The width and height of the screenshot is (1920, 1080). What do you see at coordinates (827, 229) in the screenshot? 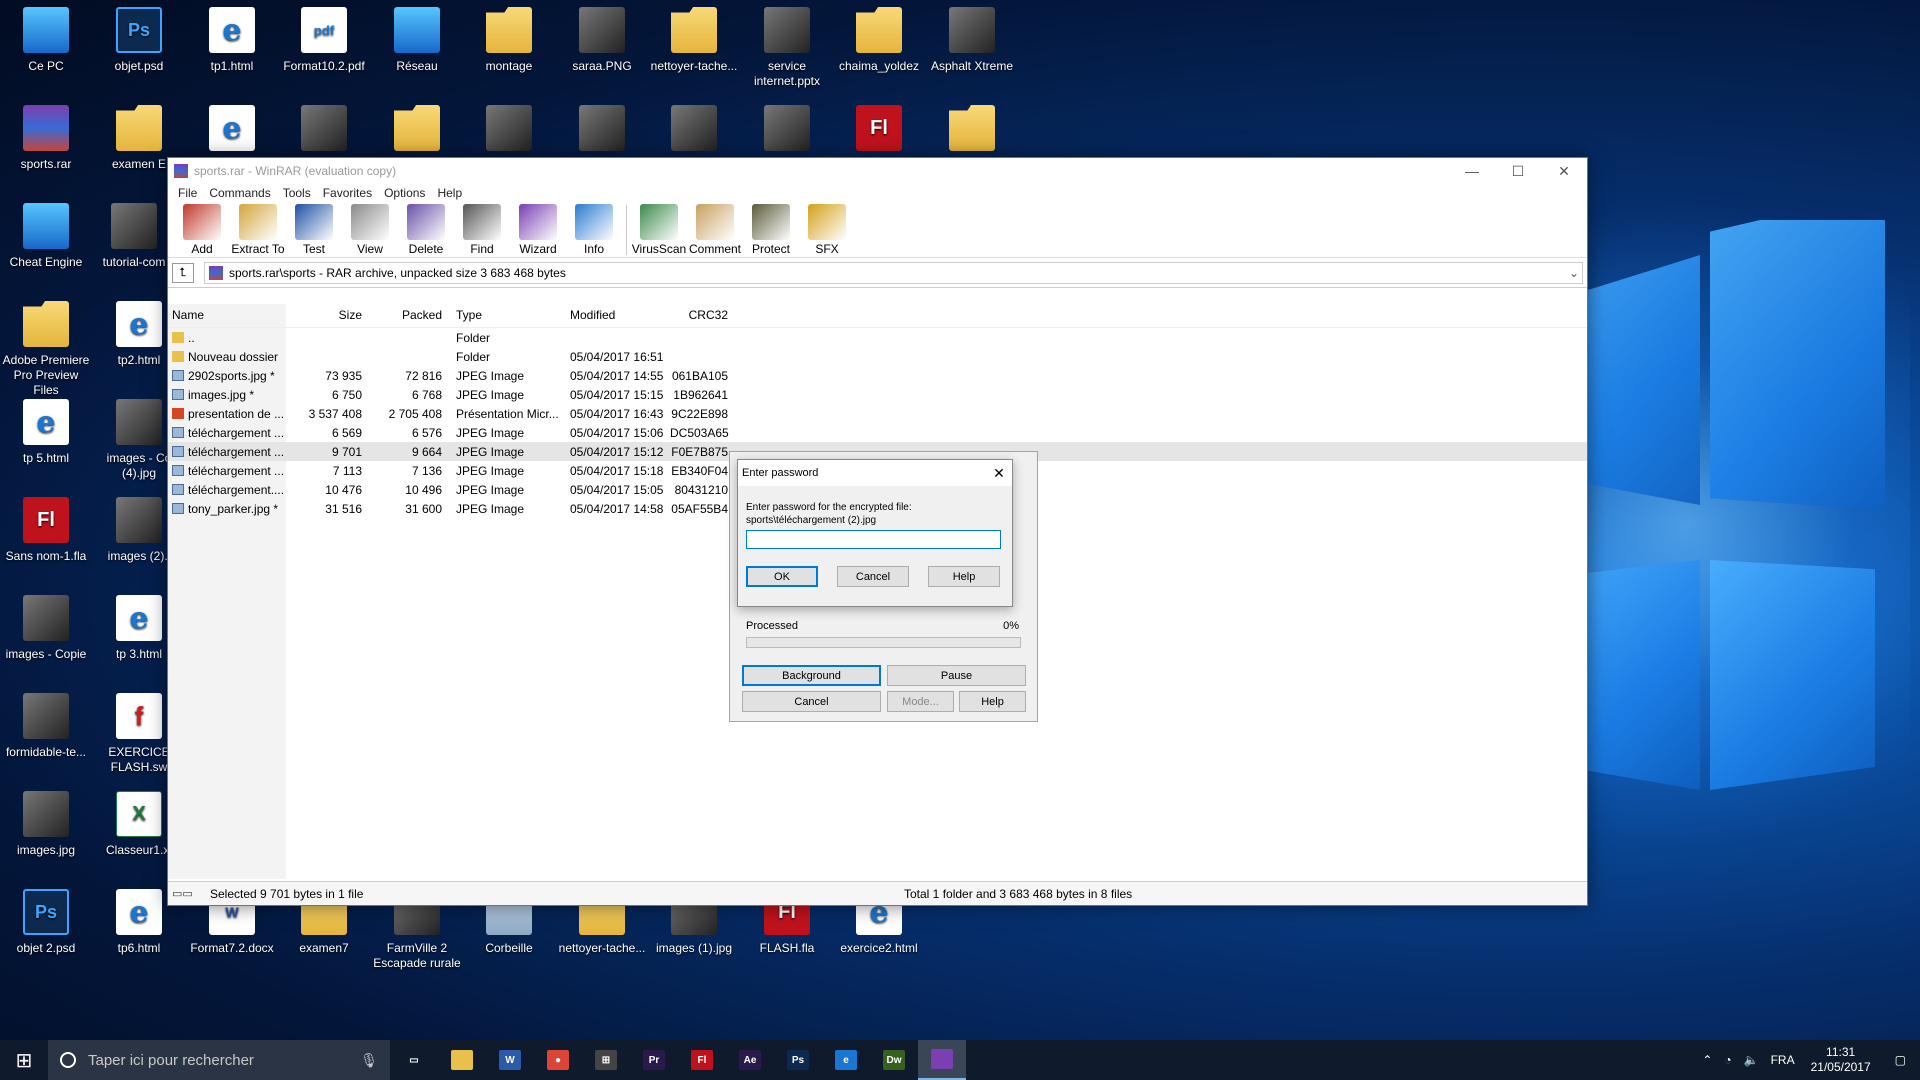
I see `toolbar-sfx-button: SFX` at bounding box center [827, 229].